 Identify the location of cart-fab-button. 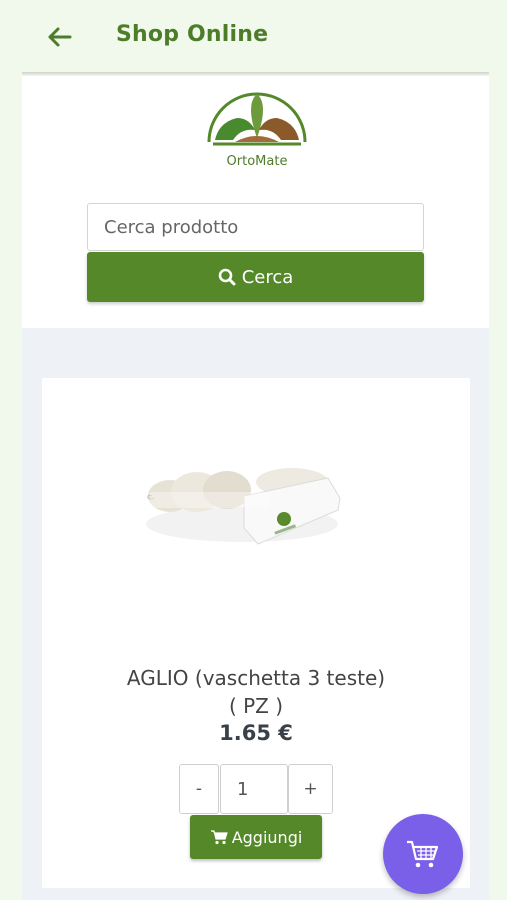
(423, 854).